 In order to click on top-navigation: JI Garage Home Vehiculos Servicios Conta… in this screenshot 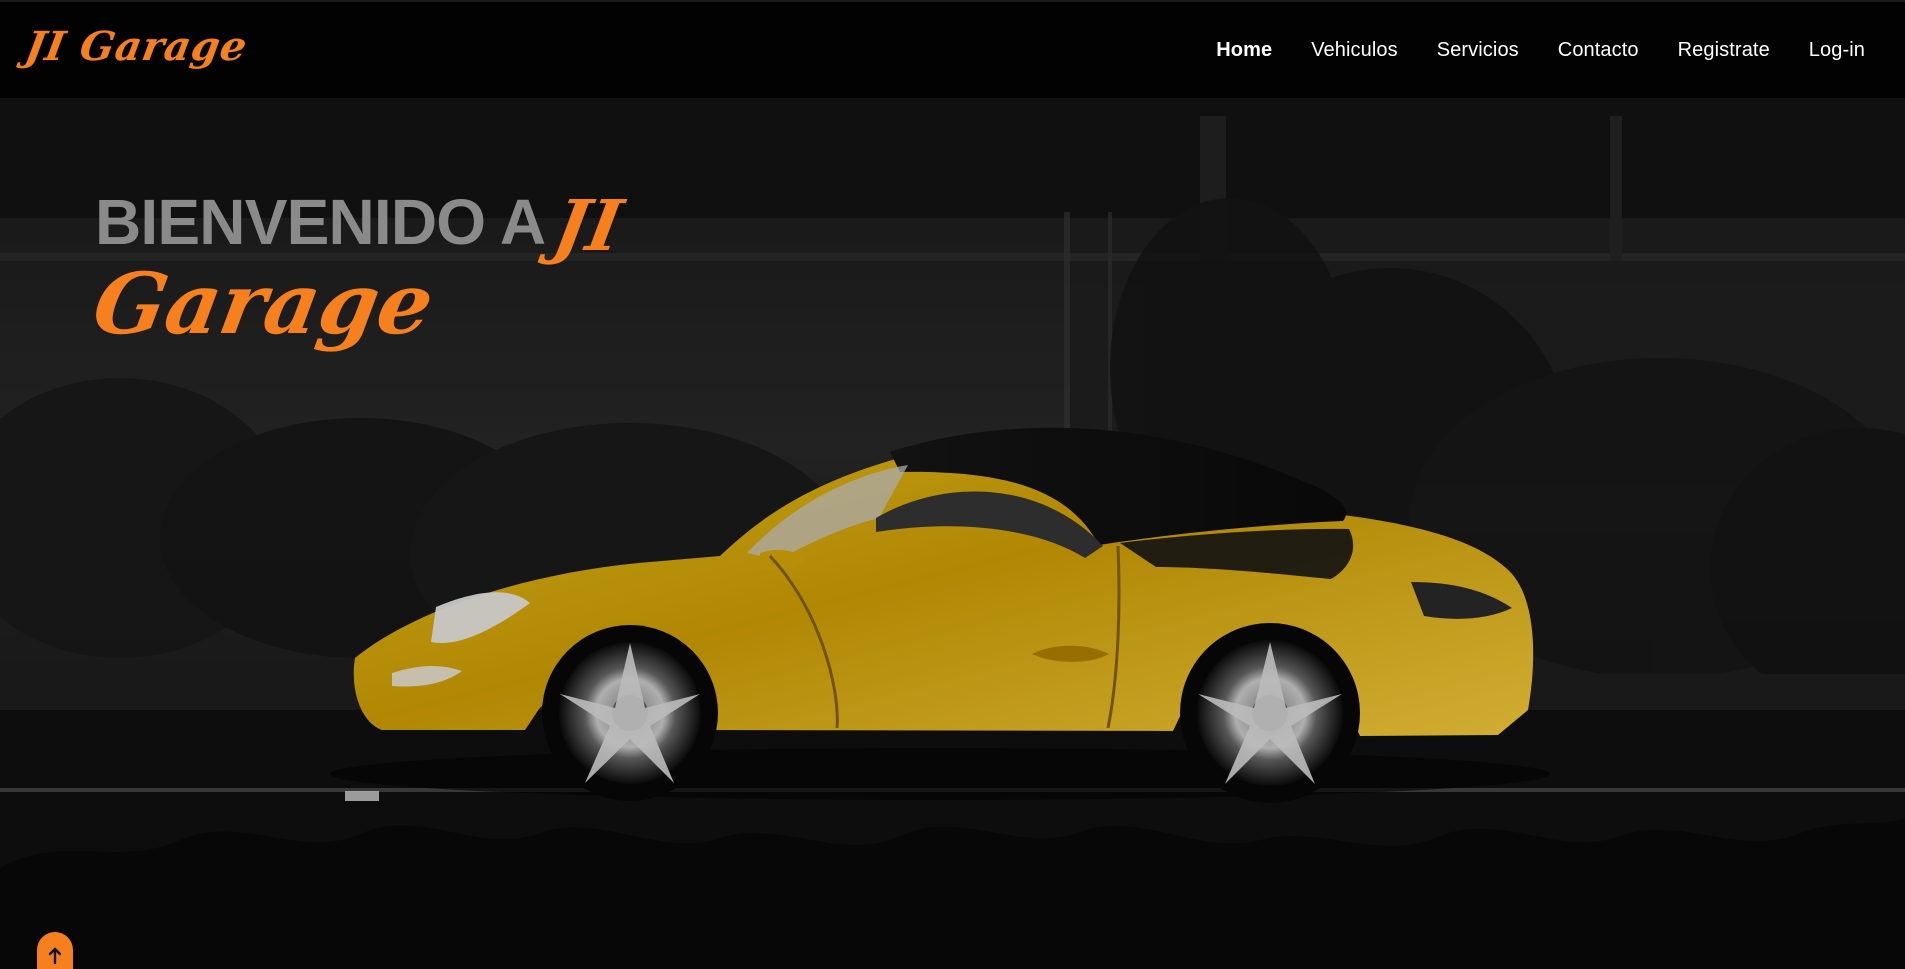, I will do `click(952, 49)`.